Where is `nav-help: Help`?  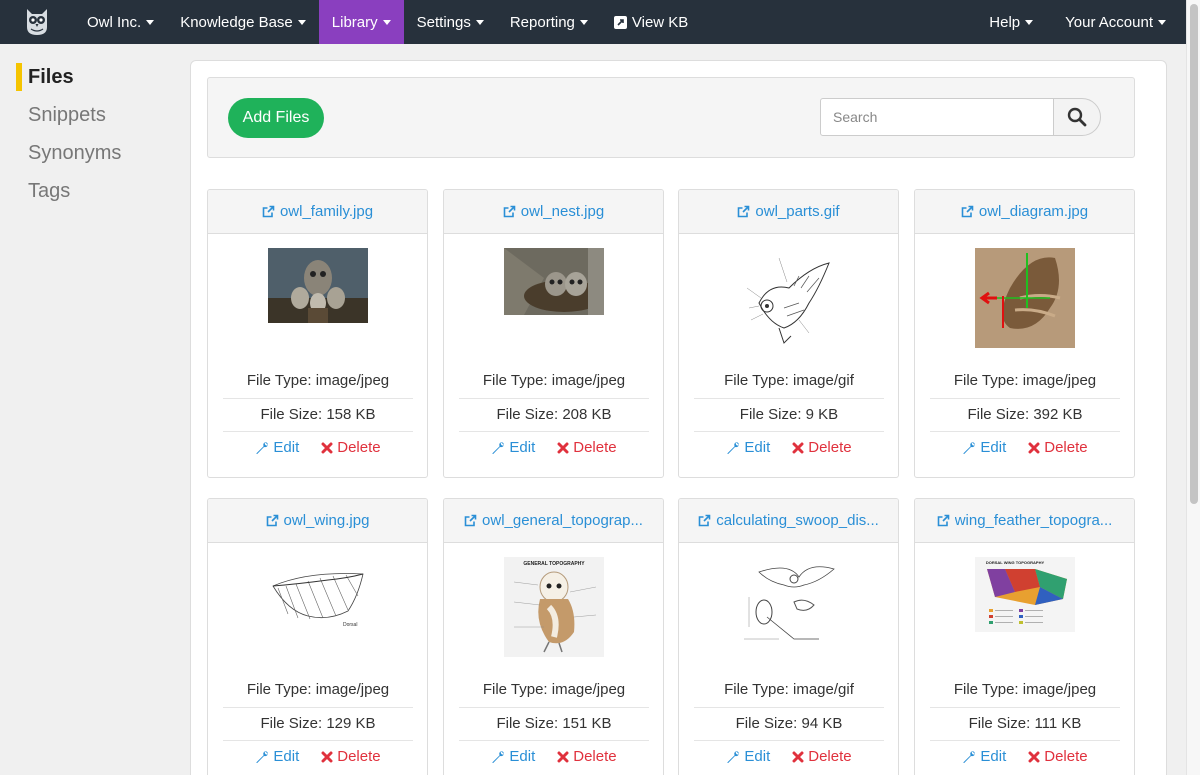 nav-help: Help is located at coordinates (1011, 22).